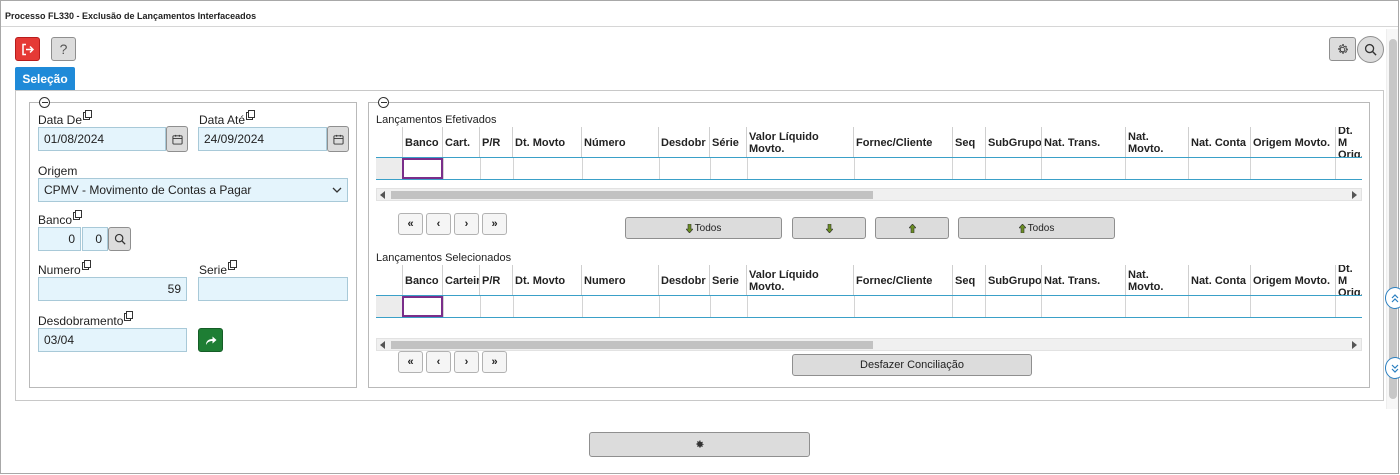  What do you see at coordinates (703, 228) in the screenshot?
I see `move-down-all-button: Todos` at bounding box center [703, 228].